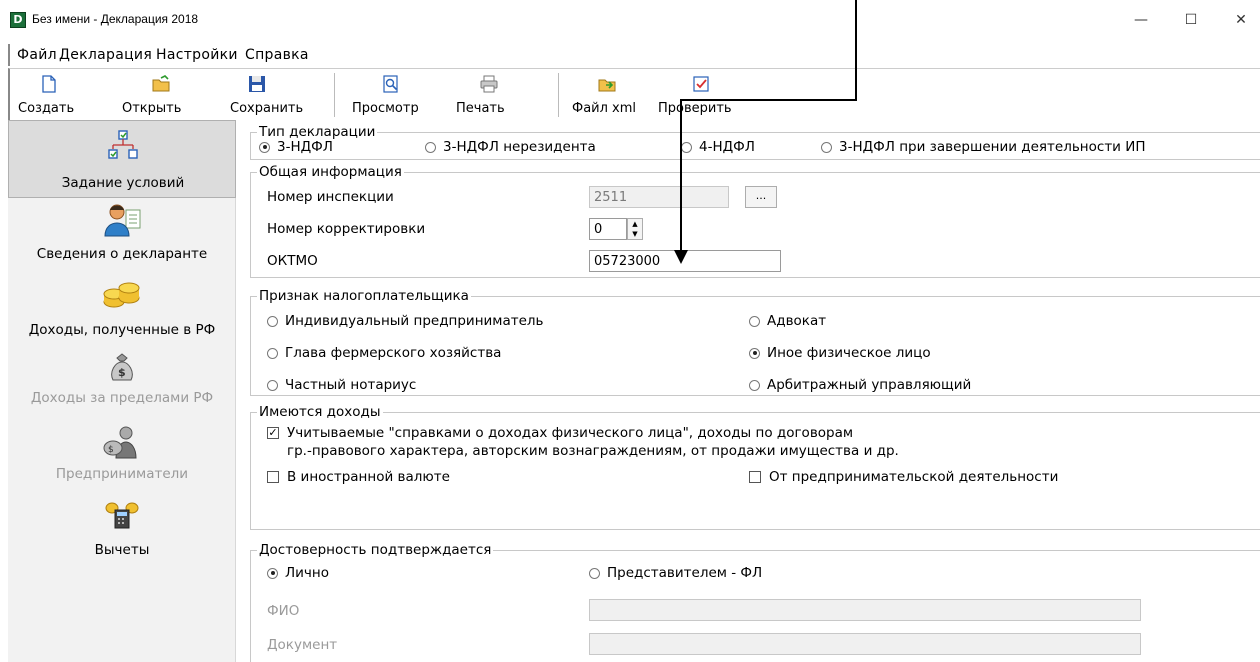  What do you see at coordinates (695, 108) in the screenshot?
I see `check-label: Проверить` at bounding box center [695, 108].